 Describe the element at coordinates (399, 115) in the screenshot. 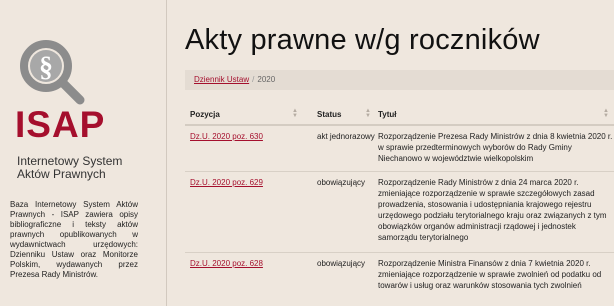

I see `table-header: Pozycja ▲ ▼ Status ▲ ▼ Tytuł ▲ ▼` at that location.